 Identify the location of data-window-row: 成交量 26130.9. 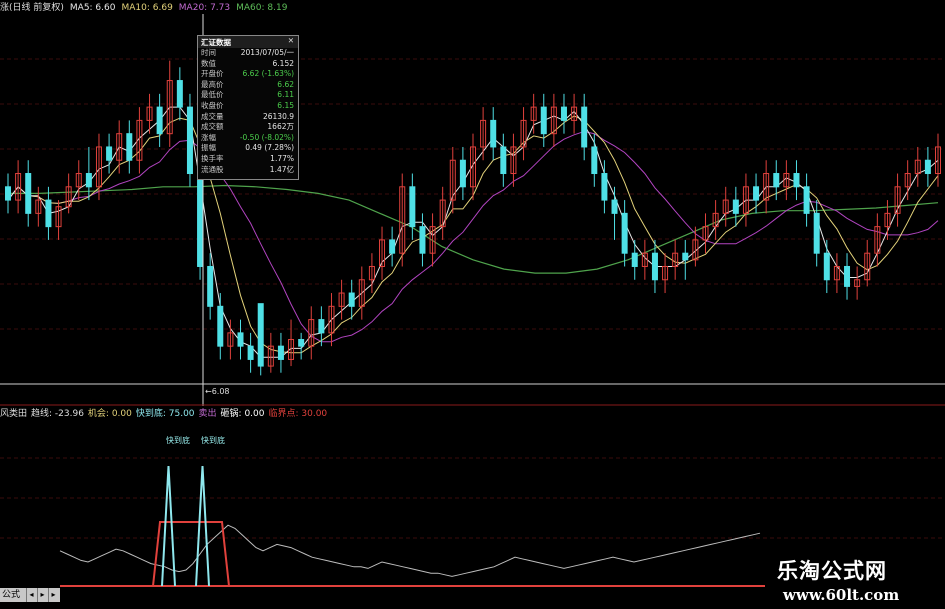
(248, 117).